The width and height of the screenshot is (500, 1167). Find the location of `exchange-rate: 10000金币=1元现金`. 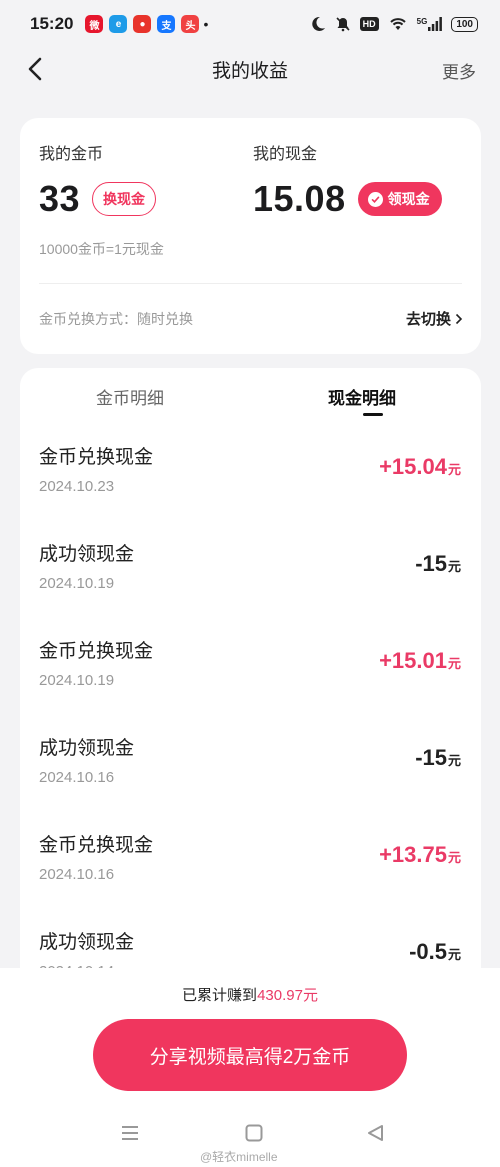

exchange-rate: 10000金币=1元现金 is located at coordinates (101, 249).